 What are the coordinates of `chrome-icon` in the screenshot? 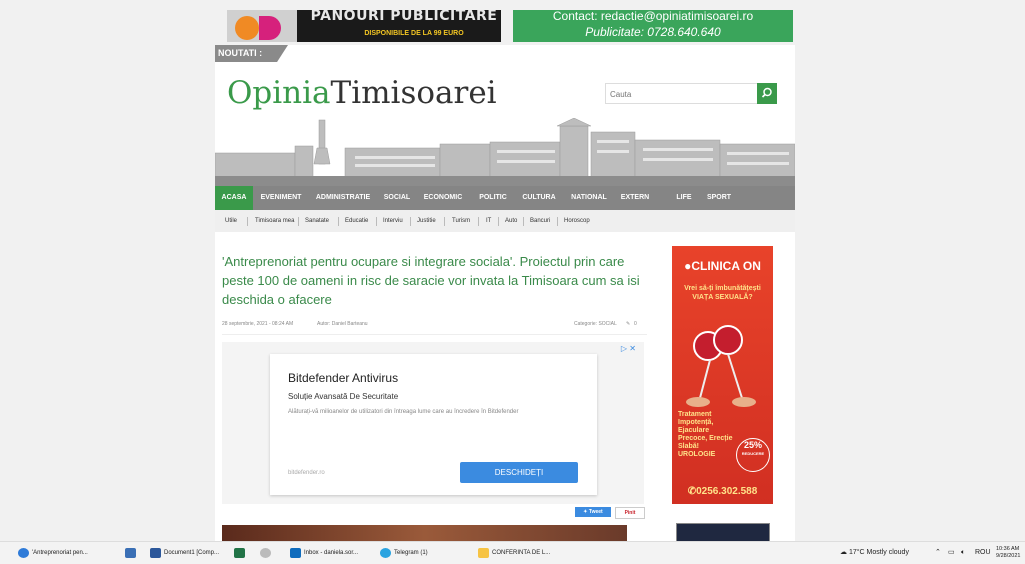 It's located at (23, 553).